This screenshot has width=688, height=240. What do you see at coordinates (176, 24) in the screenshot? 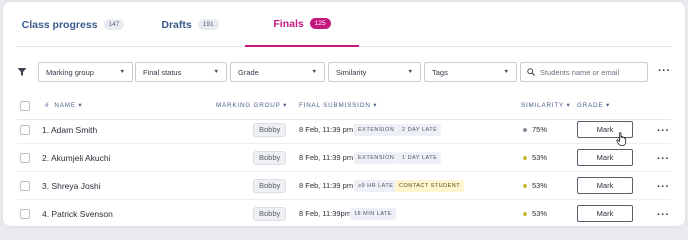
I see `tab-label: Drafts` at bounding box center [176, 24].